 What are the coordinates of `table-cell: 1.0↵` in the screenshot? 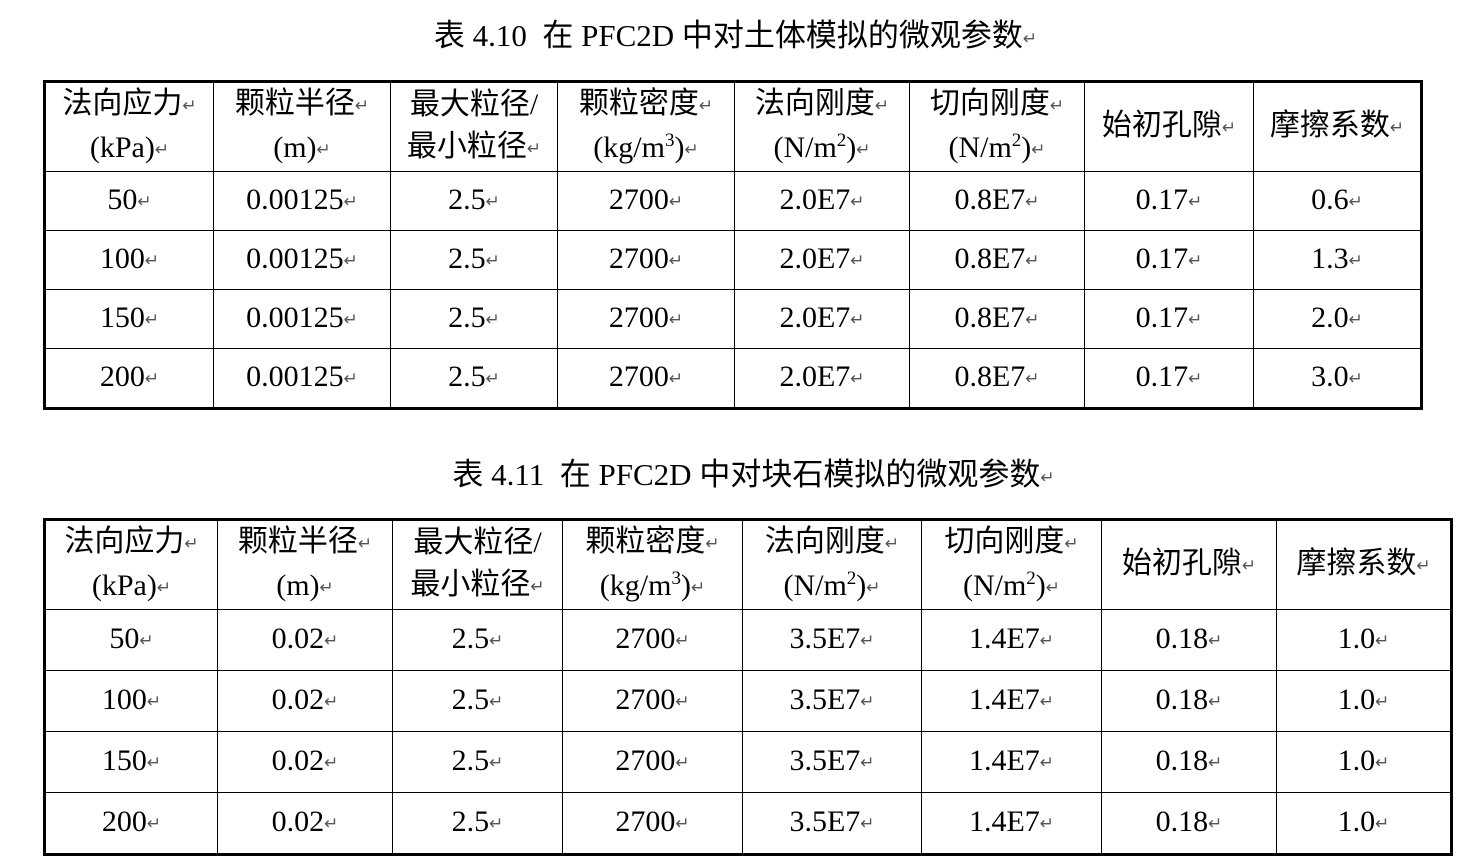 It's located at (1364, 823).